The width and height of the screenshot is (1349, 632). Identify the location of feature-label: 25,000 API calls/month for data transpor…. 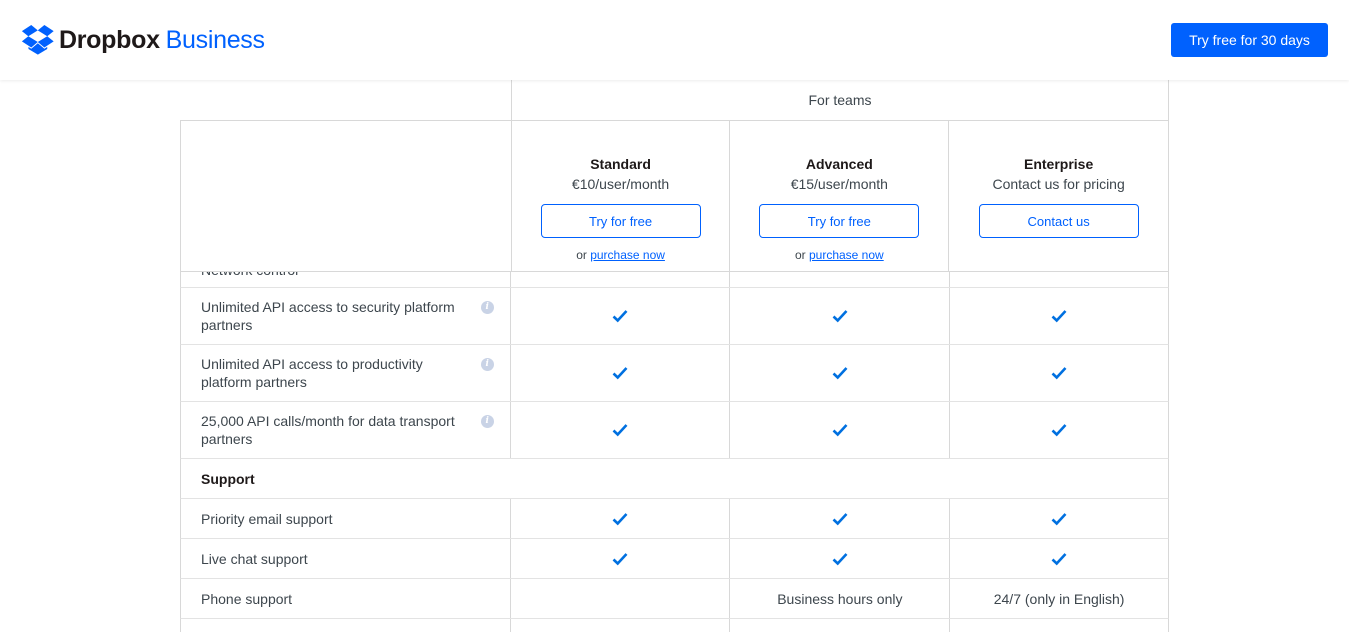
(346, 430).